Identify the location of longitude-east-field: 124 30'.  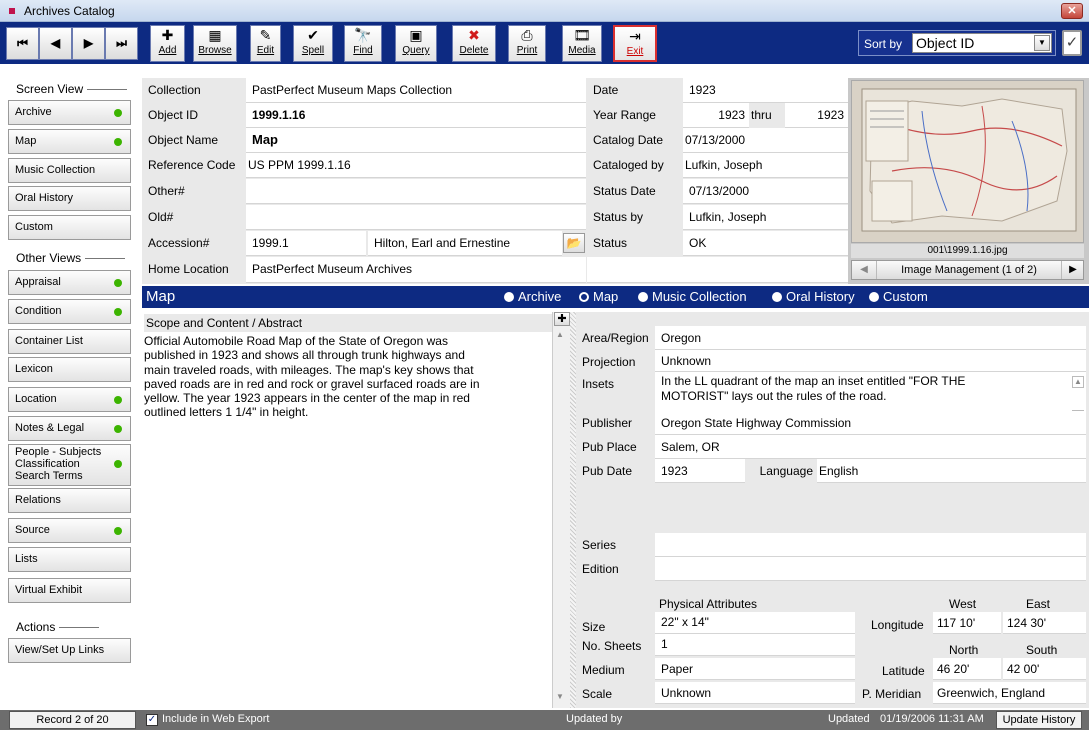
(1044, 623).